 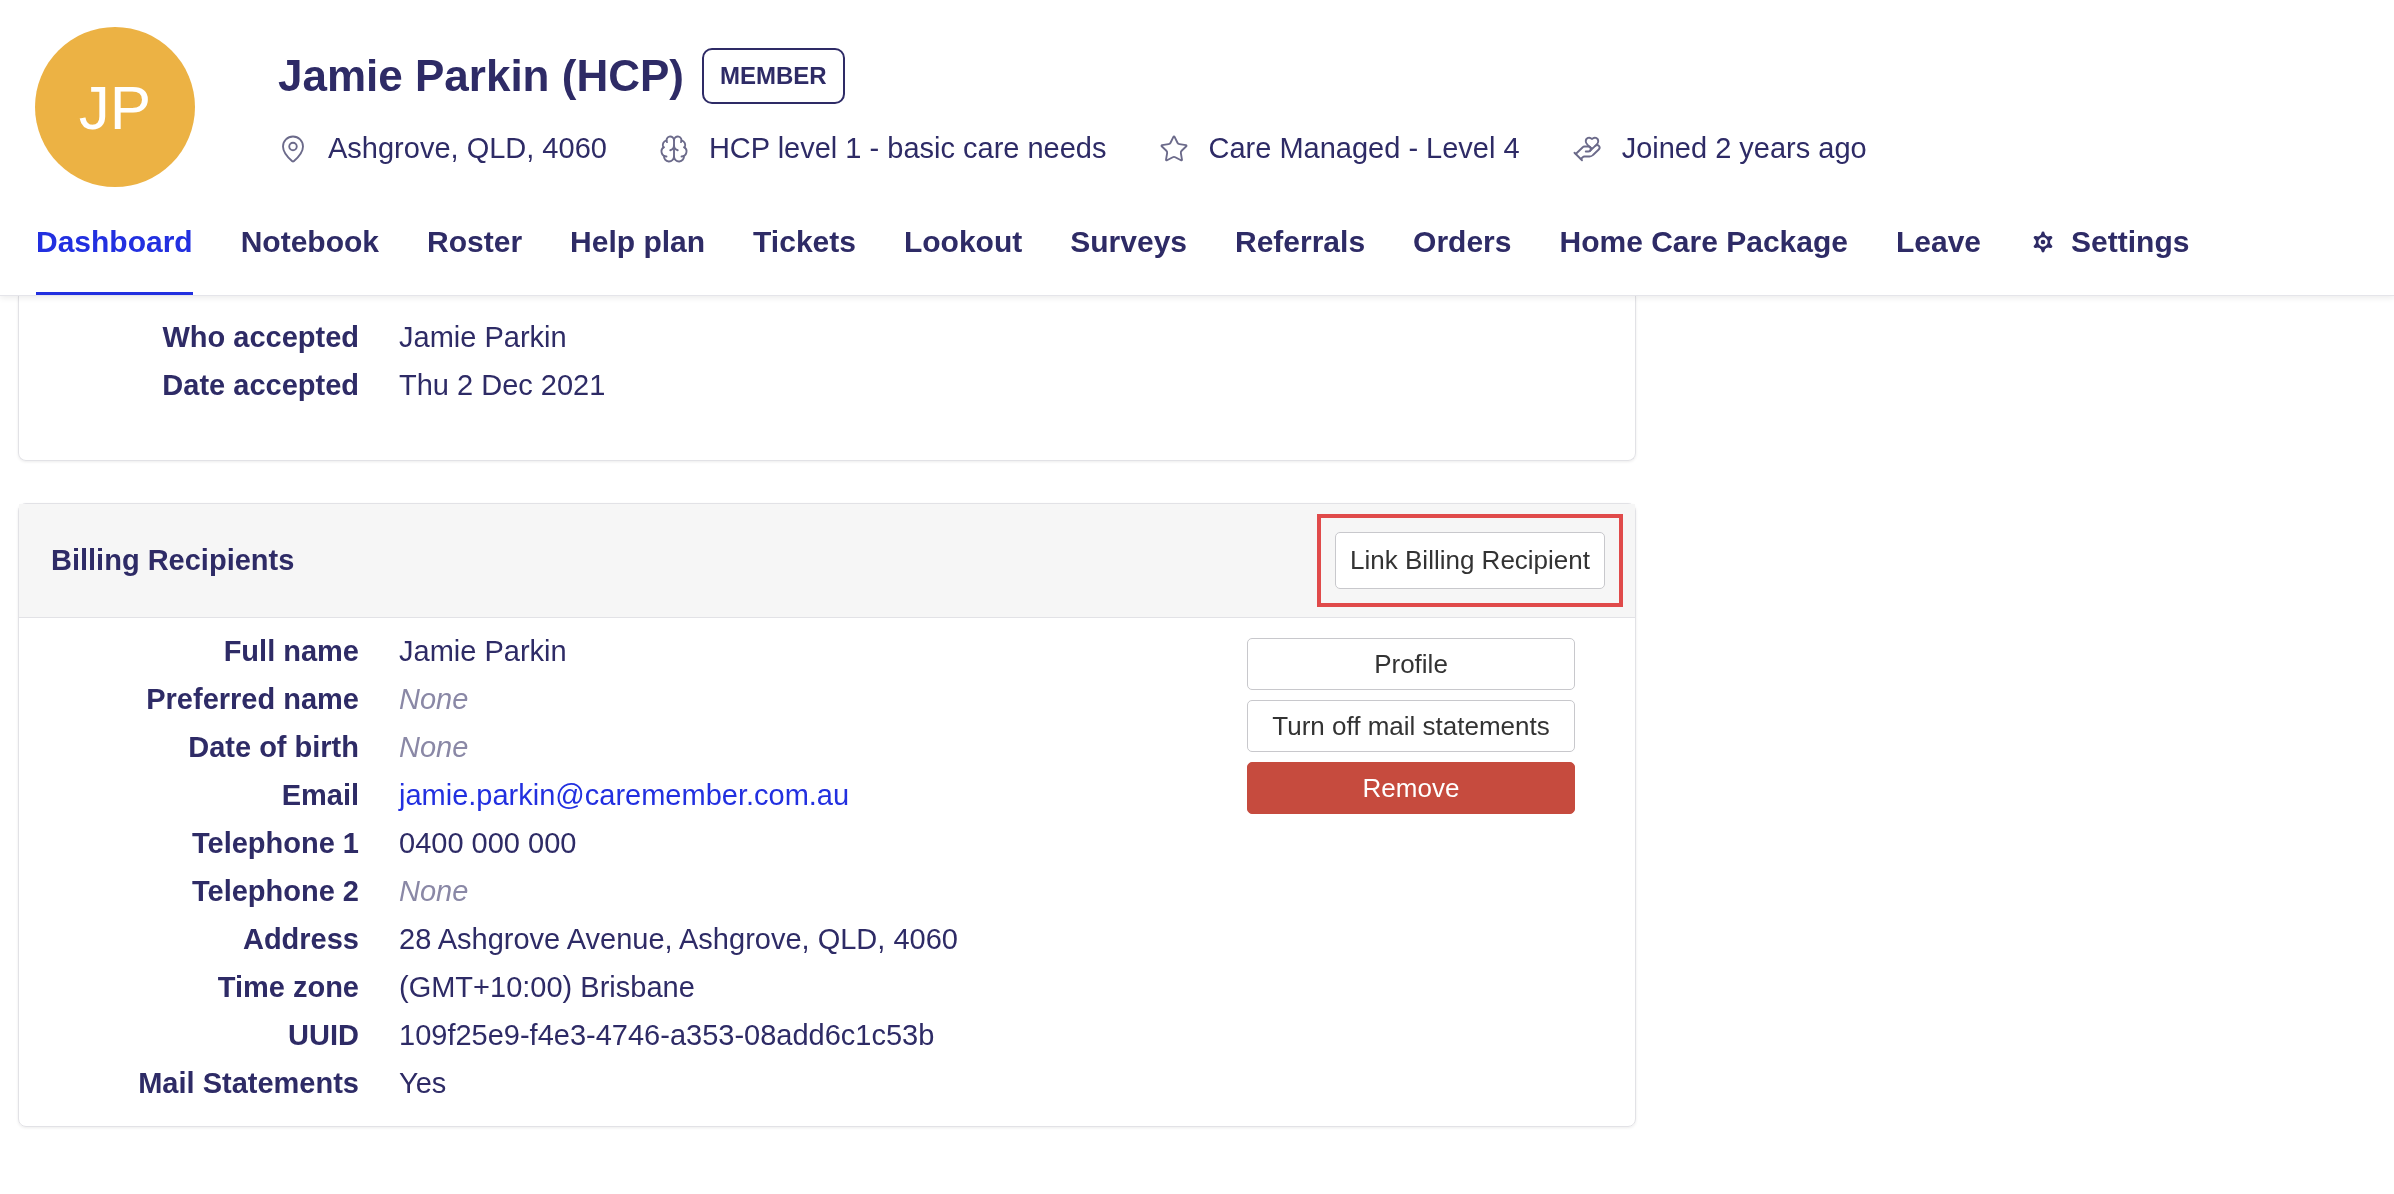 What do you see at coordinates (804, 252) in the screenshot?
I see `nav-tab: Tickets` at bounding box center [804, 252].